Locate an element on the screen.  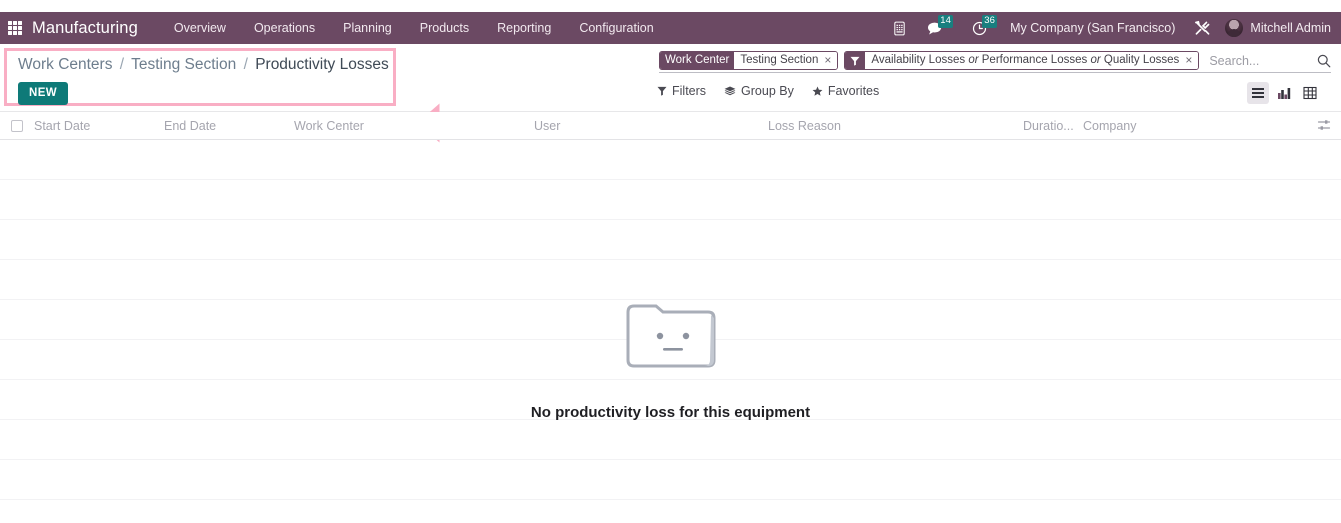
view-switcher is located at coordinates (1284, 93).